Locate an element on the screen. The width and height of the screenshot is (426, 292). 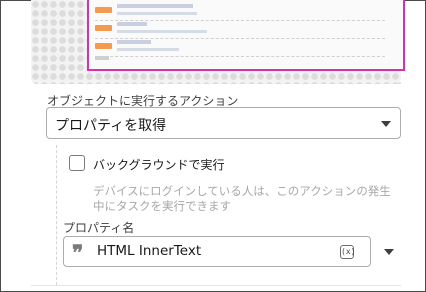
run-in-background-help: デバイスにログインしている人は、このアクションの発生中にタスクを実行できます is located at coordinates (242, 198).